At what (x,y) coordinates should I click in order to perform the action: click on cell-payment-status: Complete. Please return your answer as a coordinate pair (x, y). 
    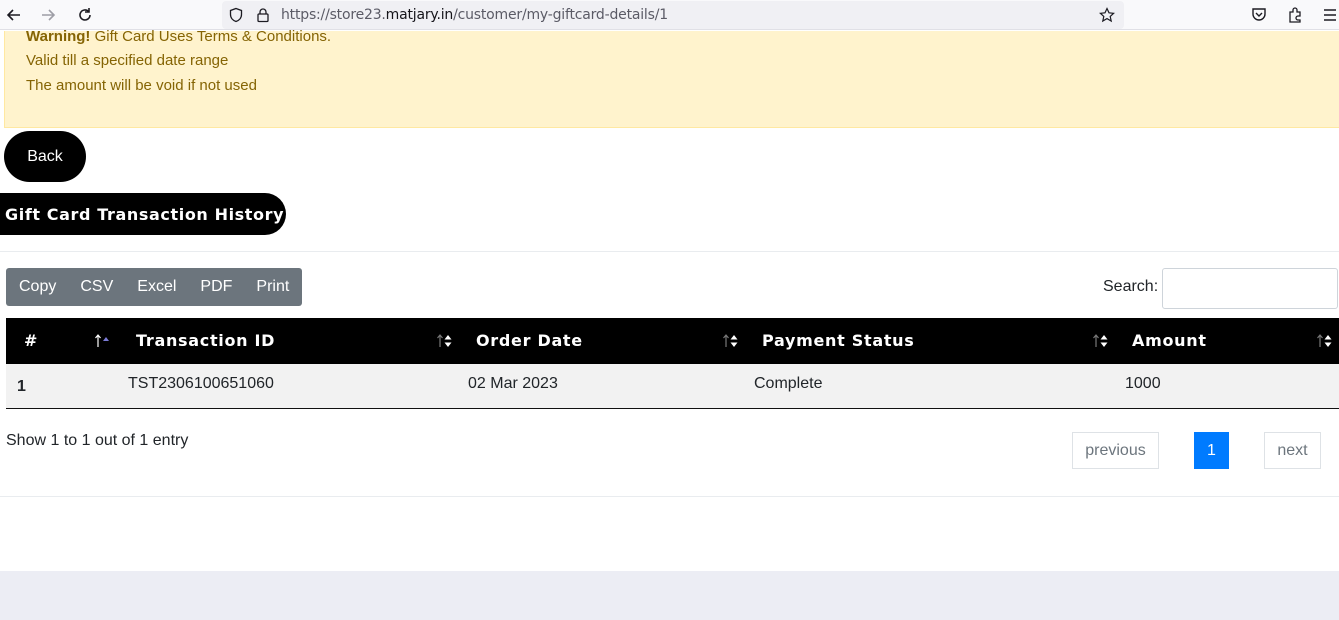
    Looking at the image, I should click on (788, 383).